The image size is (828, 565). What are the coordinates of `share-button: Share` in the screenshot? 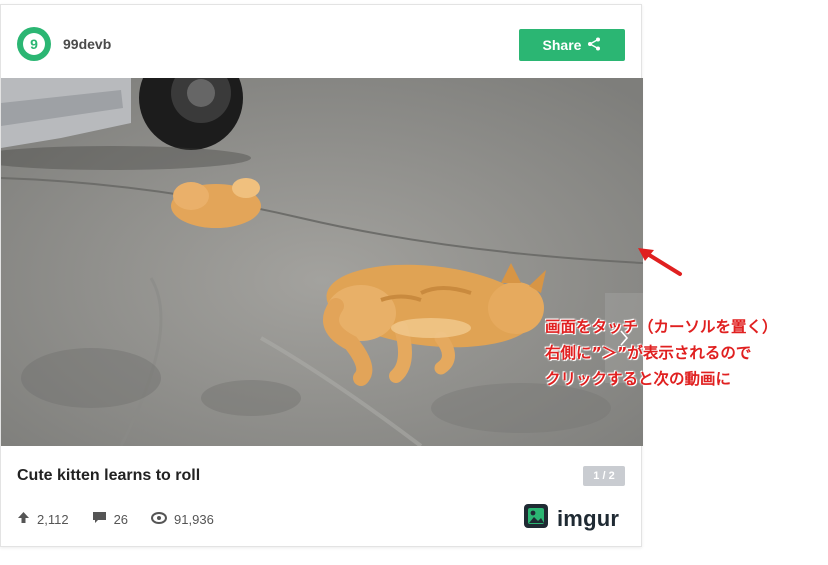 It's located at (572, 45).